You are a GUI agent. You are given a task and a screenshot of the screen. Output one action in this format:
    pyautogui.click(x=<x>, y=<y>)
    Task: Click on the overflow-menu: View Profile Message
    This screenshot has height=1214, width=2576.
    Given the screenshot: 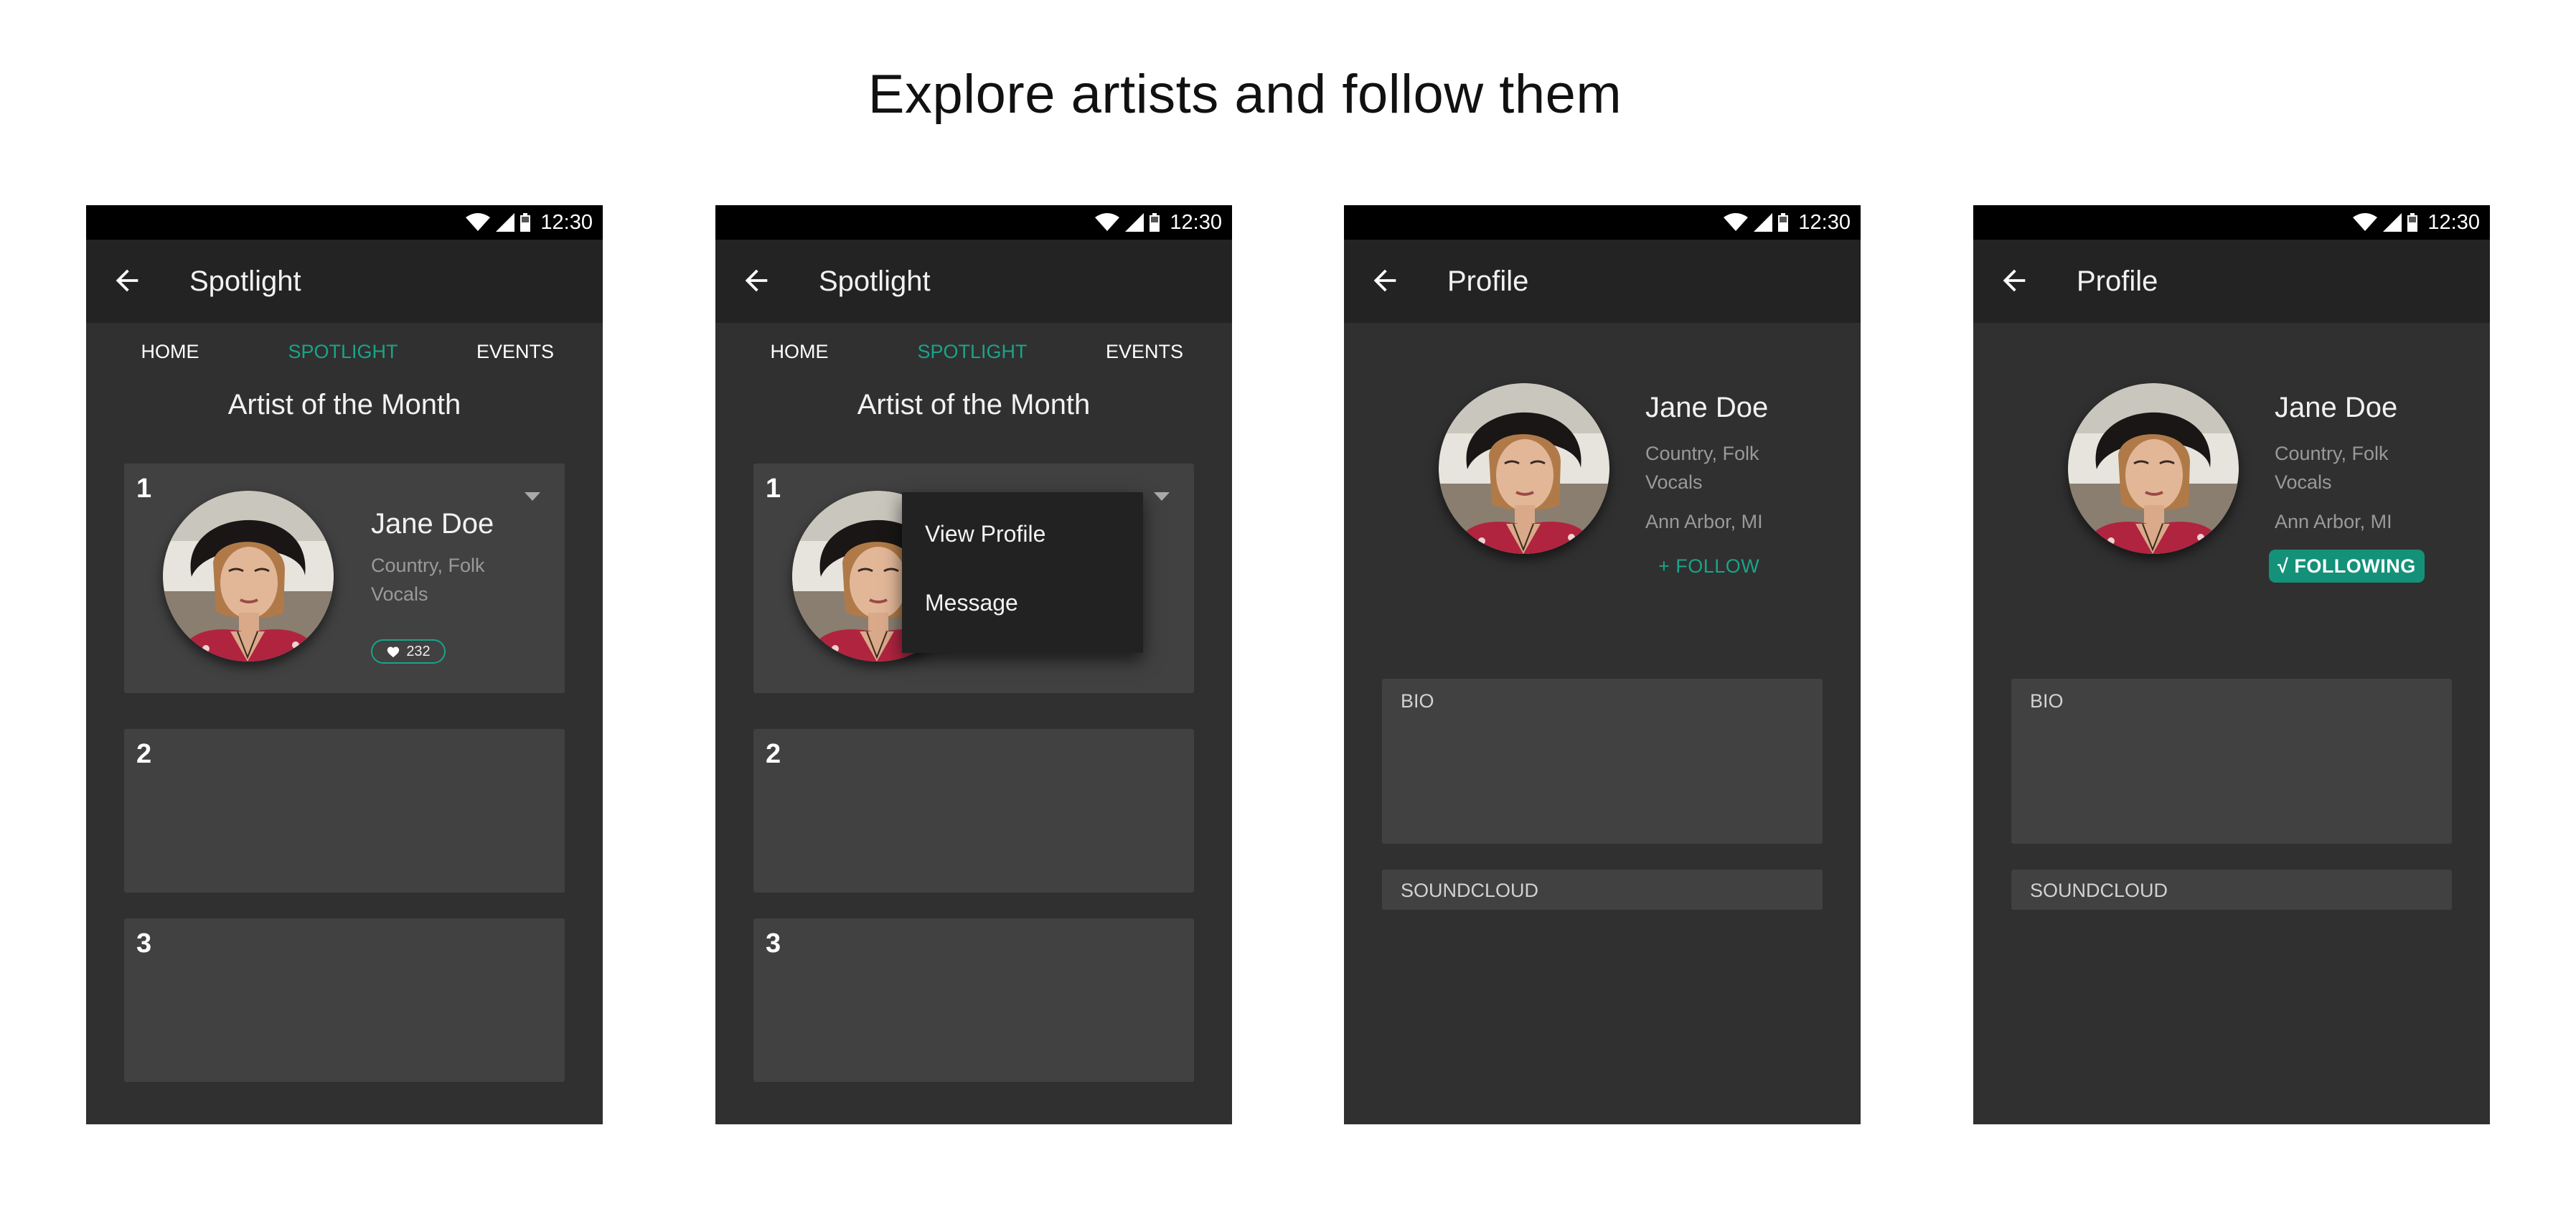 What is the action you would take?
    pyautogui.click(x=1022, y=572)
    